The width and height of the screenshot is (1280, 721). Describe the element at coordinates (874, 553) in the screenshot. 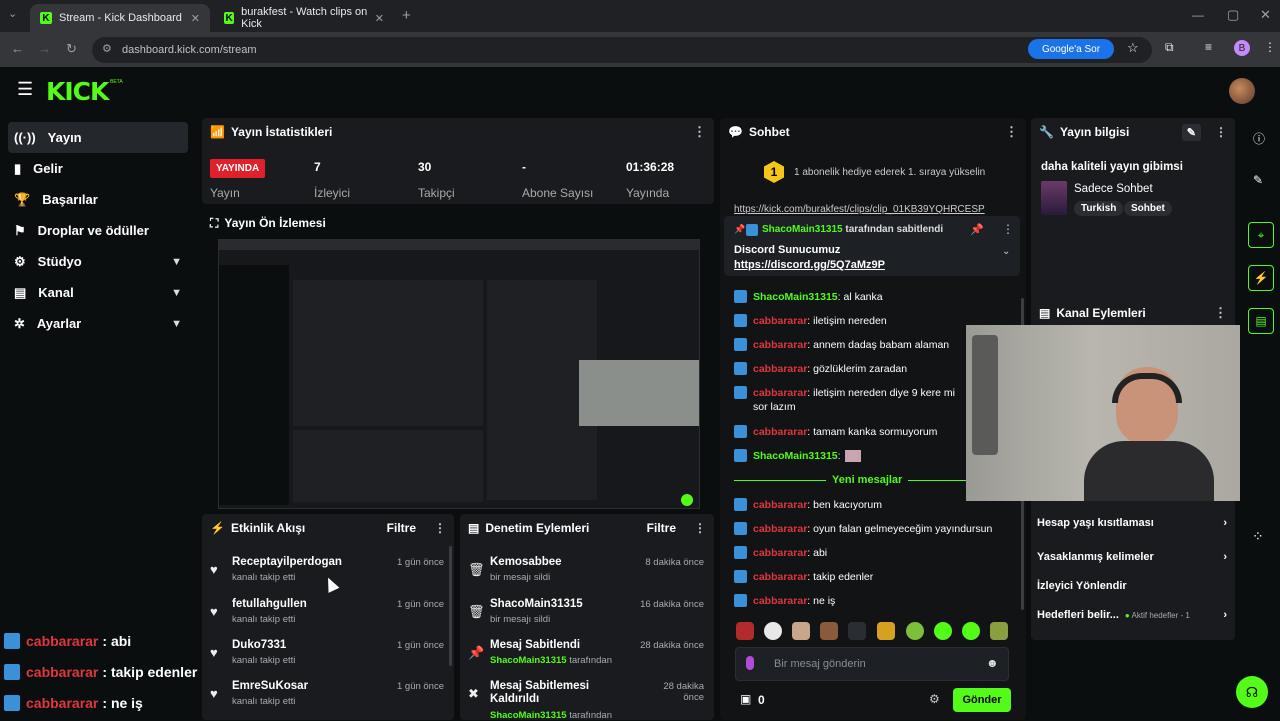

I see `chat-message: cabbararar: abi` at that location.